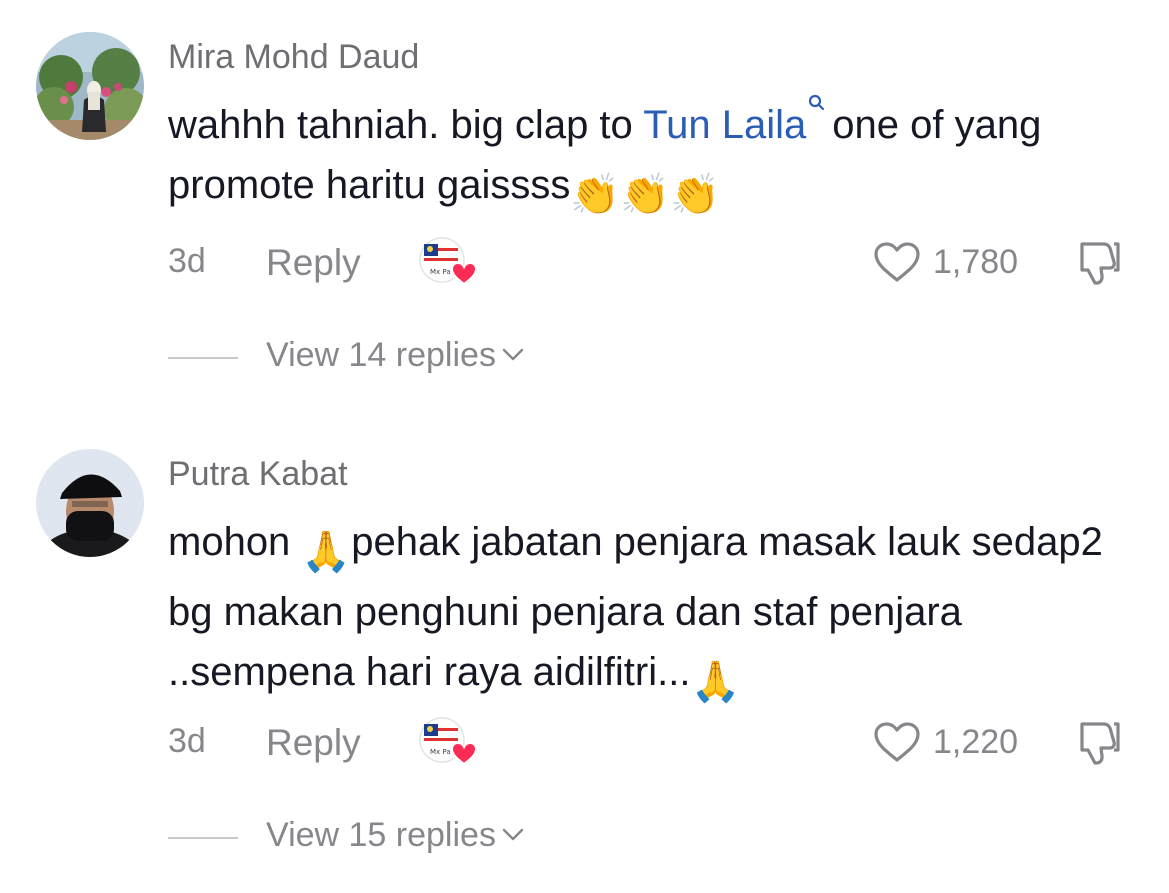  What do you see at coordinates (406, 125) in the screenshot?
I see `comment-text-part: wahhh tahniah. big clap to` at bounding box center [406, 125].